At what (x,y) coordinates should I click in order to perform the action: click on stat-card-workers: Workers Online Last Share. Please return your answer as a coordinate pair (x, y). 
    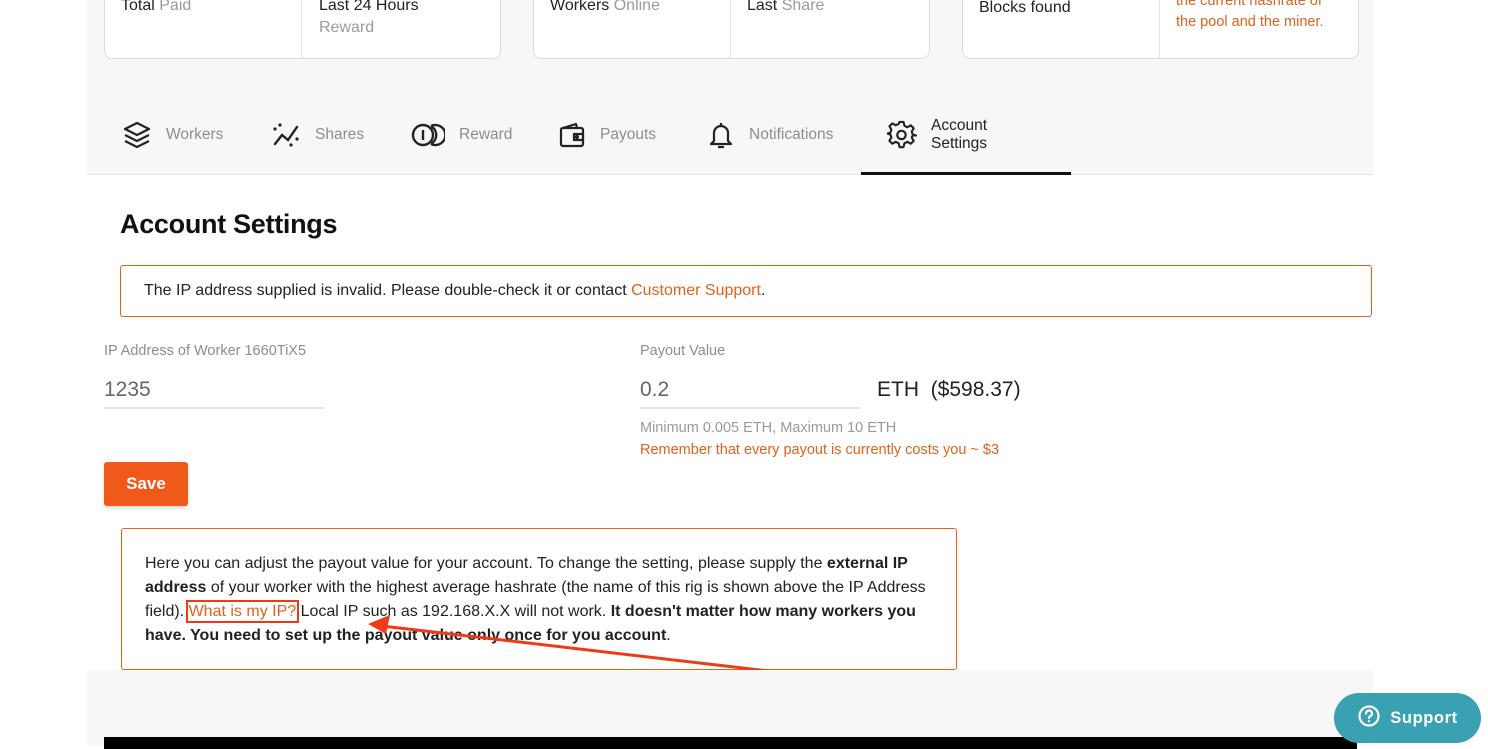
    Looking at the image, I should click on (731, 29).